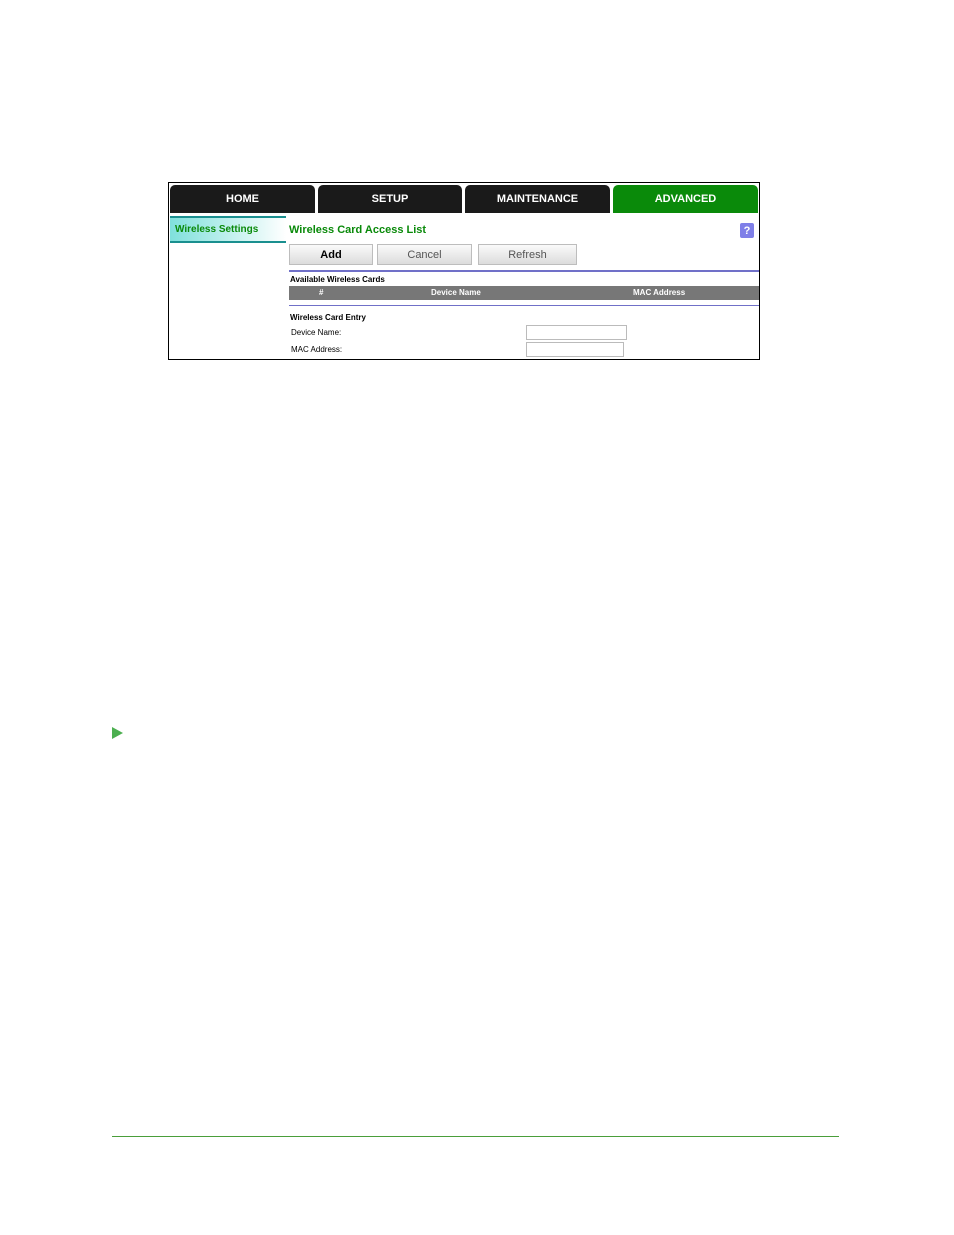 The height and width of the screenshot is (1235, 954). I want to click on card-entry-heading: Wireless Card Entry, so click(328, 317).